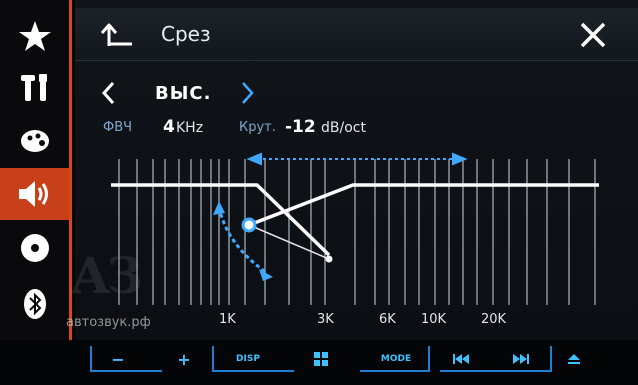  What do you see at coordinates (108, 322) in the screenshot?
I see `watermark-text: автозвук.рф` at bounding box center [108, 322].